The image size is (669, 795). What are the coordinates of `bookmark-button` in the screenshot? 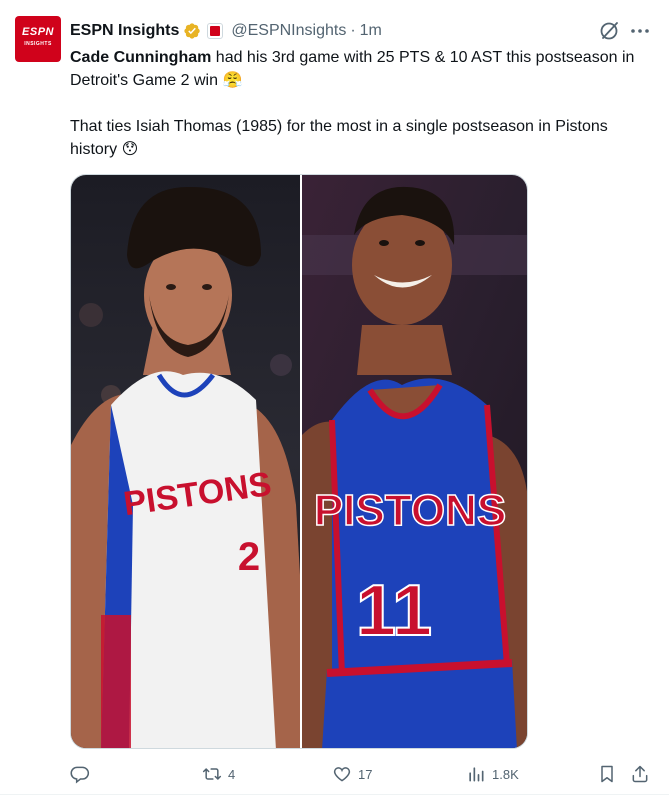 It's located at (607, 774).